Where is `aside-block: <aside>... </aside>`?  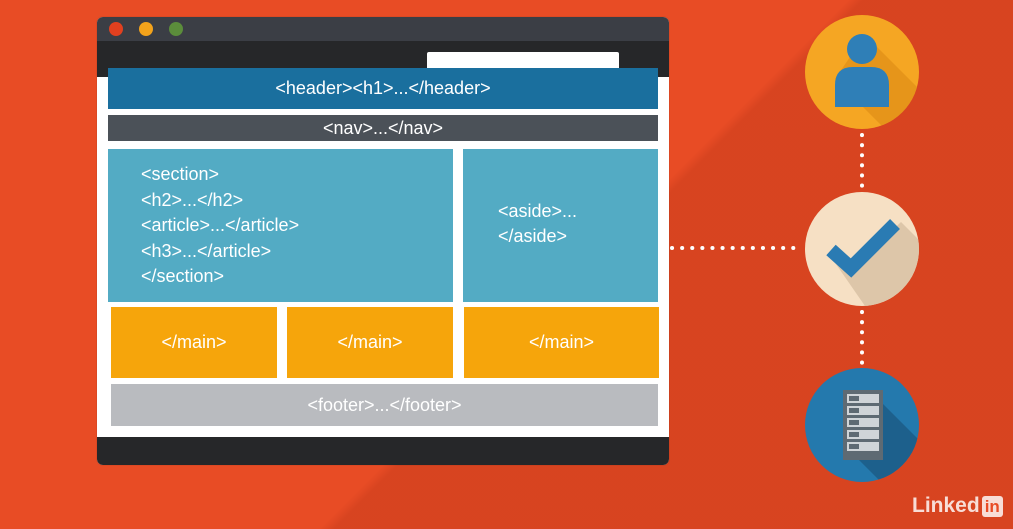
aside-block: <aside>... </aside> is located at coordinates (560, 225).